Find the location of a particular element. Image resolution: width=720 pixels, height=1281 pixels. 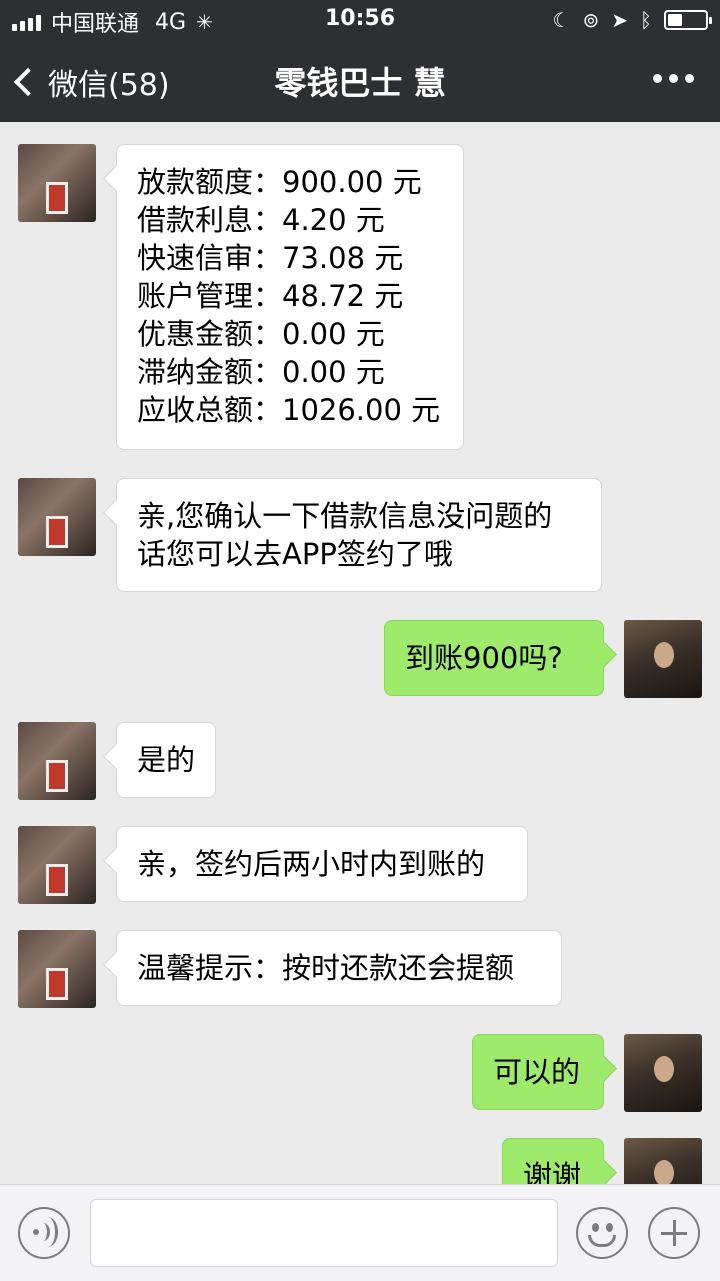

message-line: 滞纳金额：0.00 元 is located at coordinates (261, 372).